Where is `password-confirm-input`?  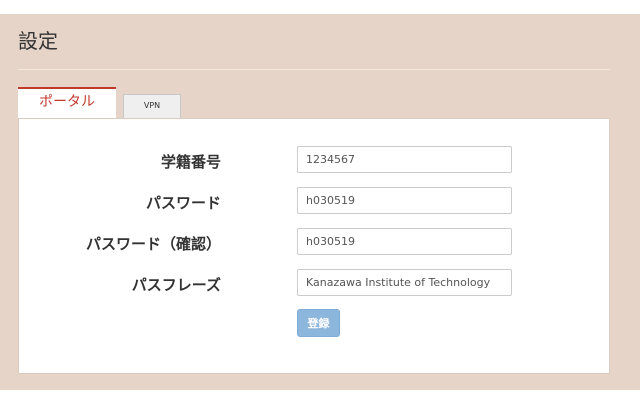
password-confirm-input is located at coordinates (404, 241).